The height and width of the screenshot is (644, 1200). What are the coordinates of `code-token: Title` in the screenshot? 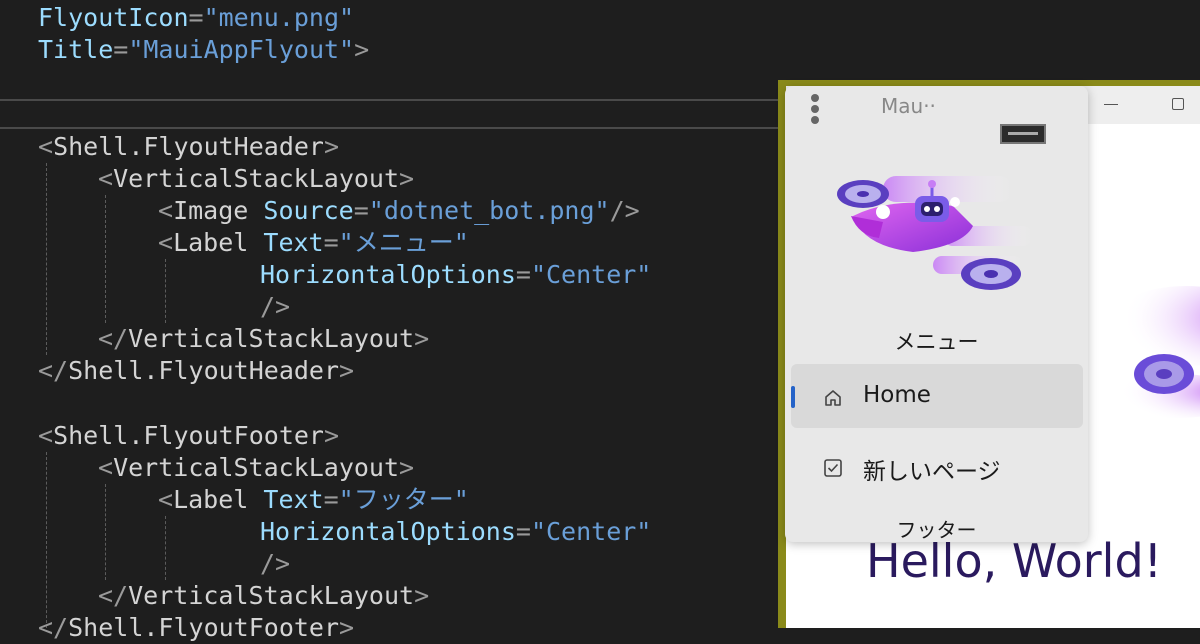 It's located at (76, 49).